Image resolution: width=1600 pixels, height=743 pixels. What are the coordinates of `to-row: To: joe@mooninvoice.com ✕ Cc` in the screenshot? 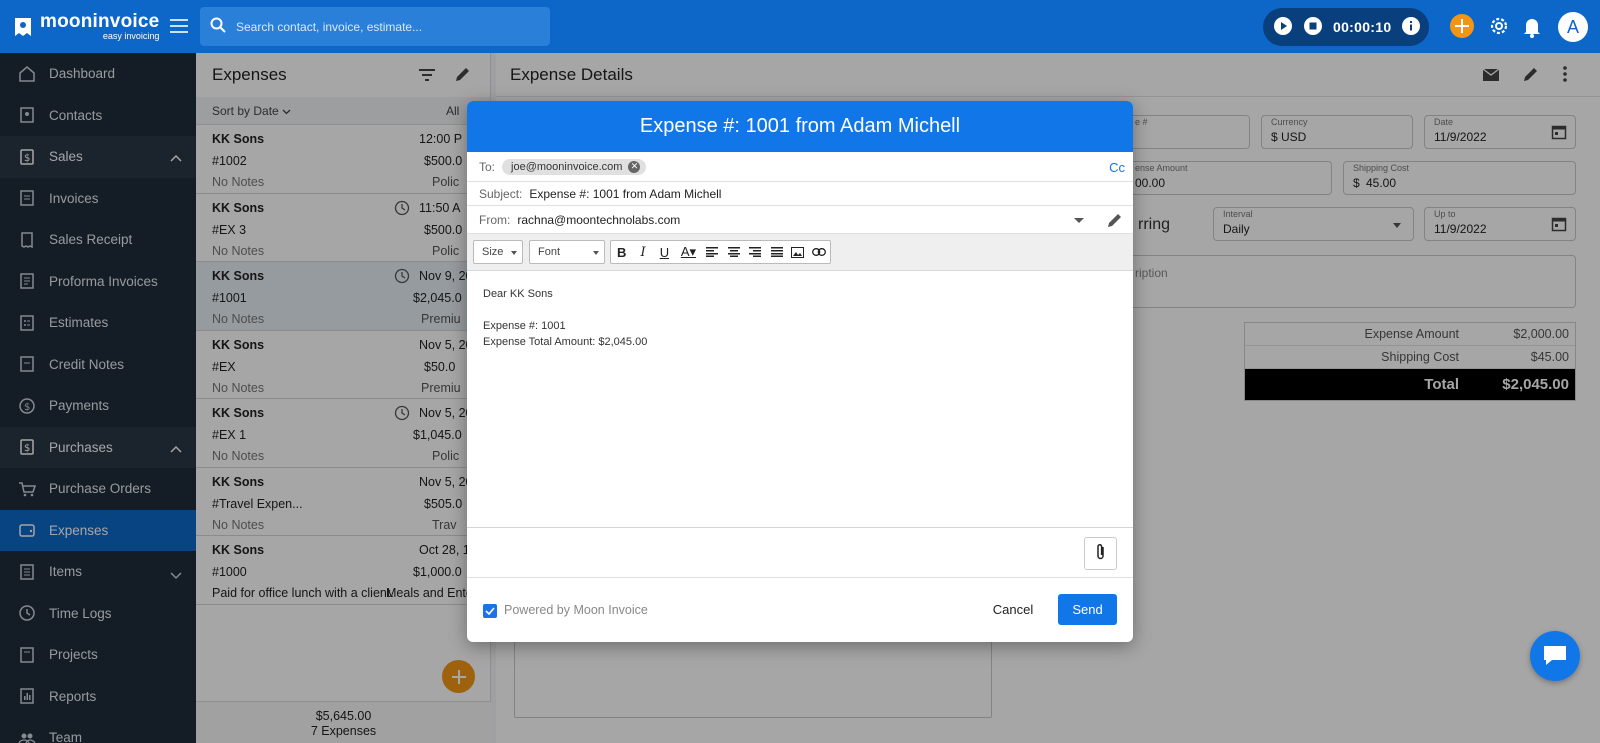 It's located at (800, 167).